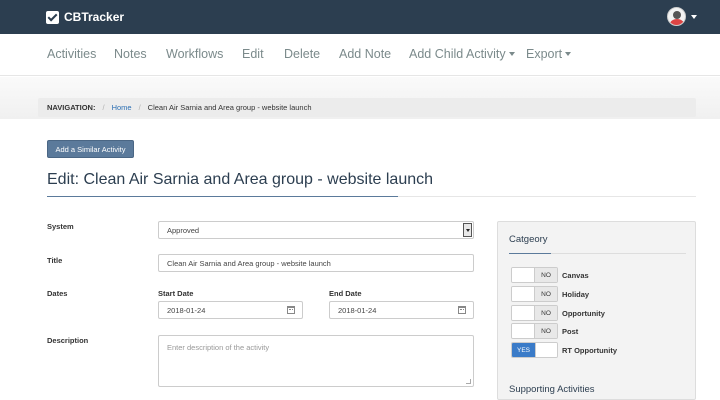 The image size is (720, 400). I want to click on dates-label: Dates, so click(57, 293).